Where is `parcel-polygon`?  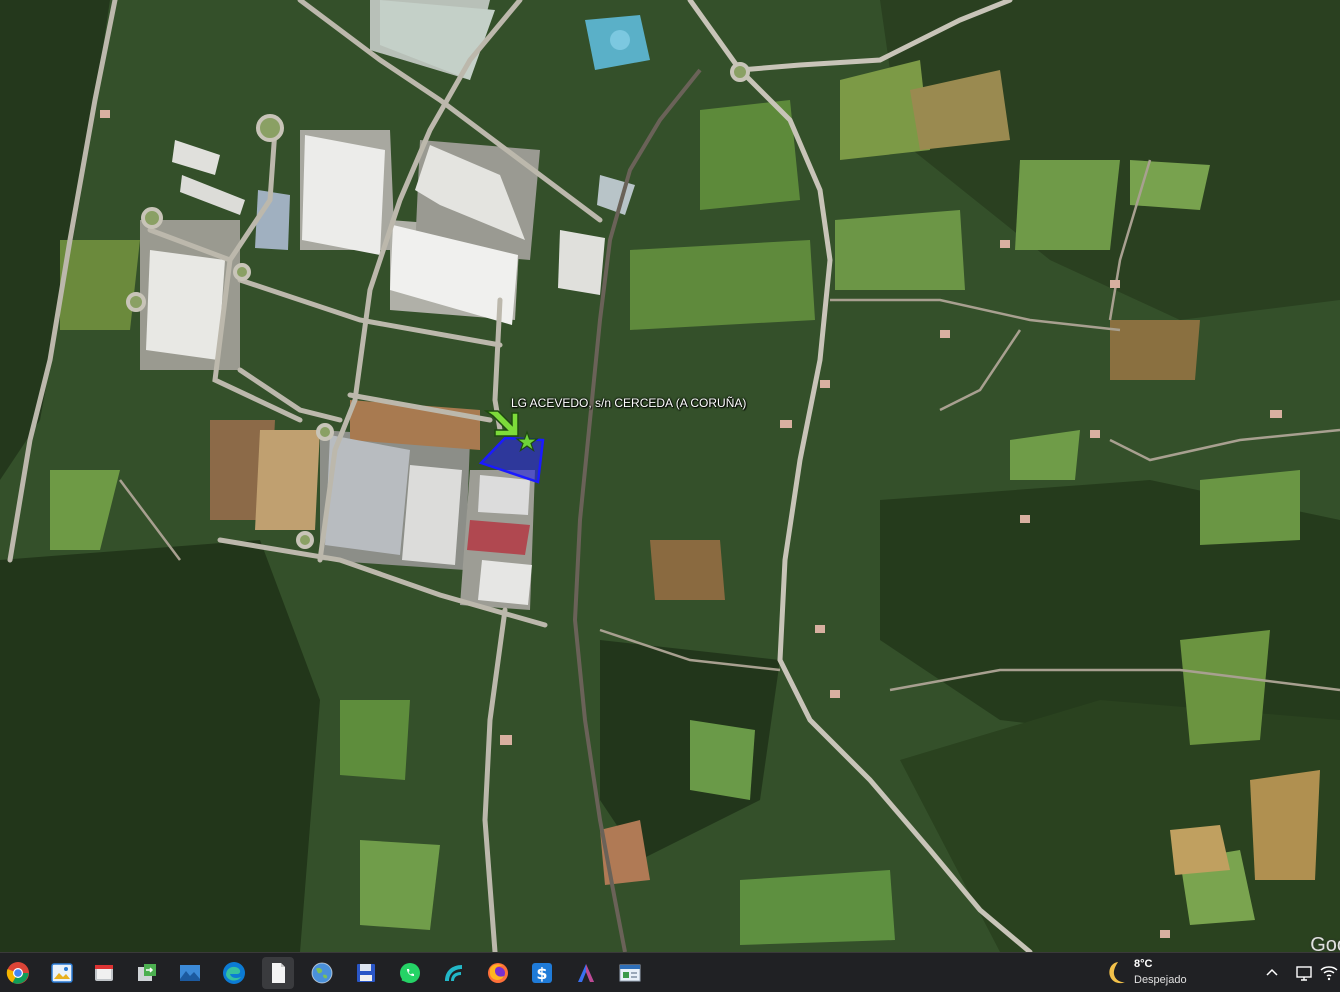 parcel-polygon is located at coordinates (511, 460).